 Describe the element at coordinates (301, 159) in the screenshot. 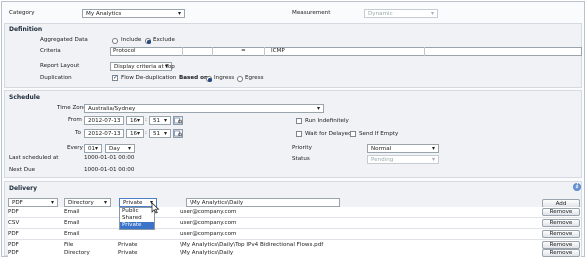

I see `status-label: Status` at that location.